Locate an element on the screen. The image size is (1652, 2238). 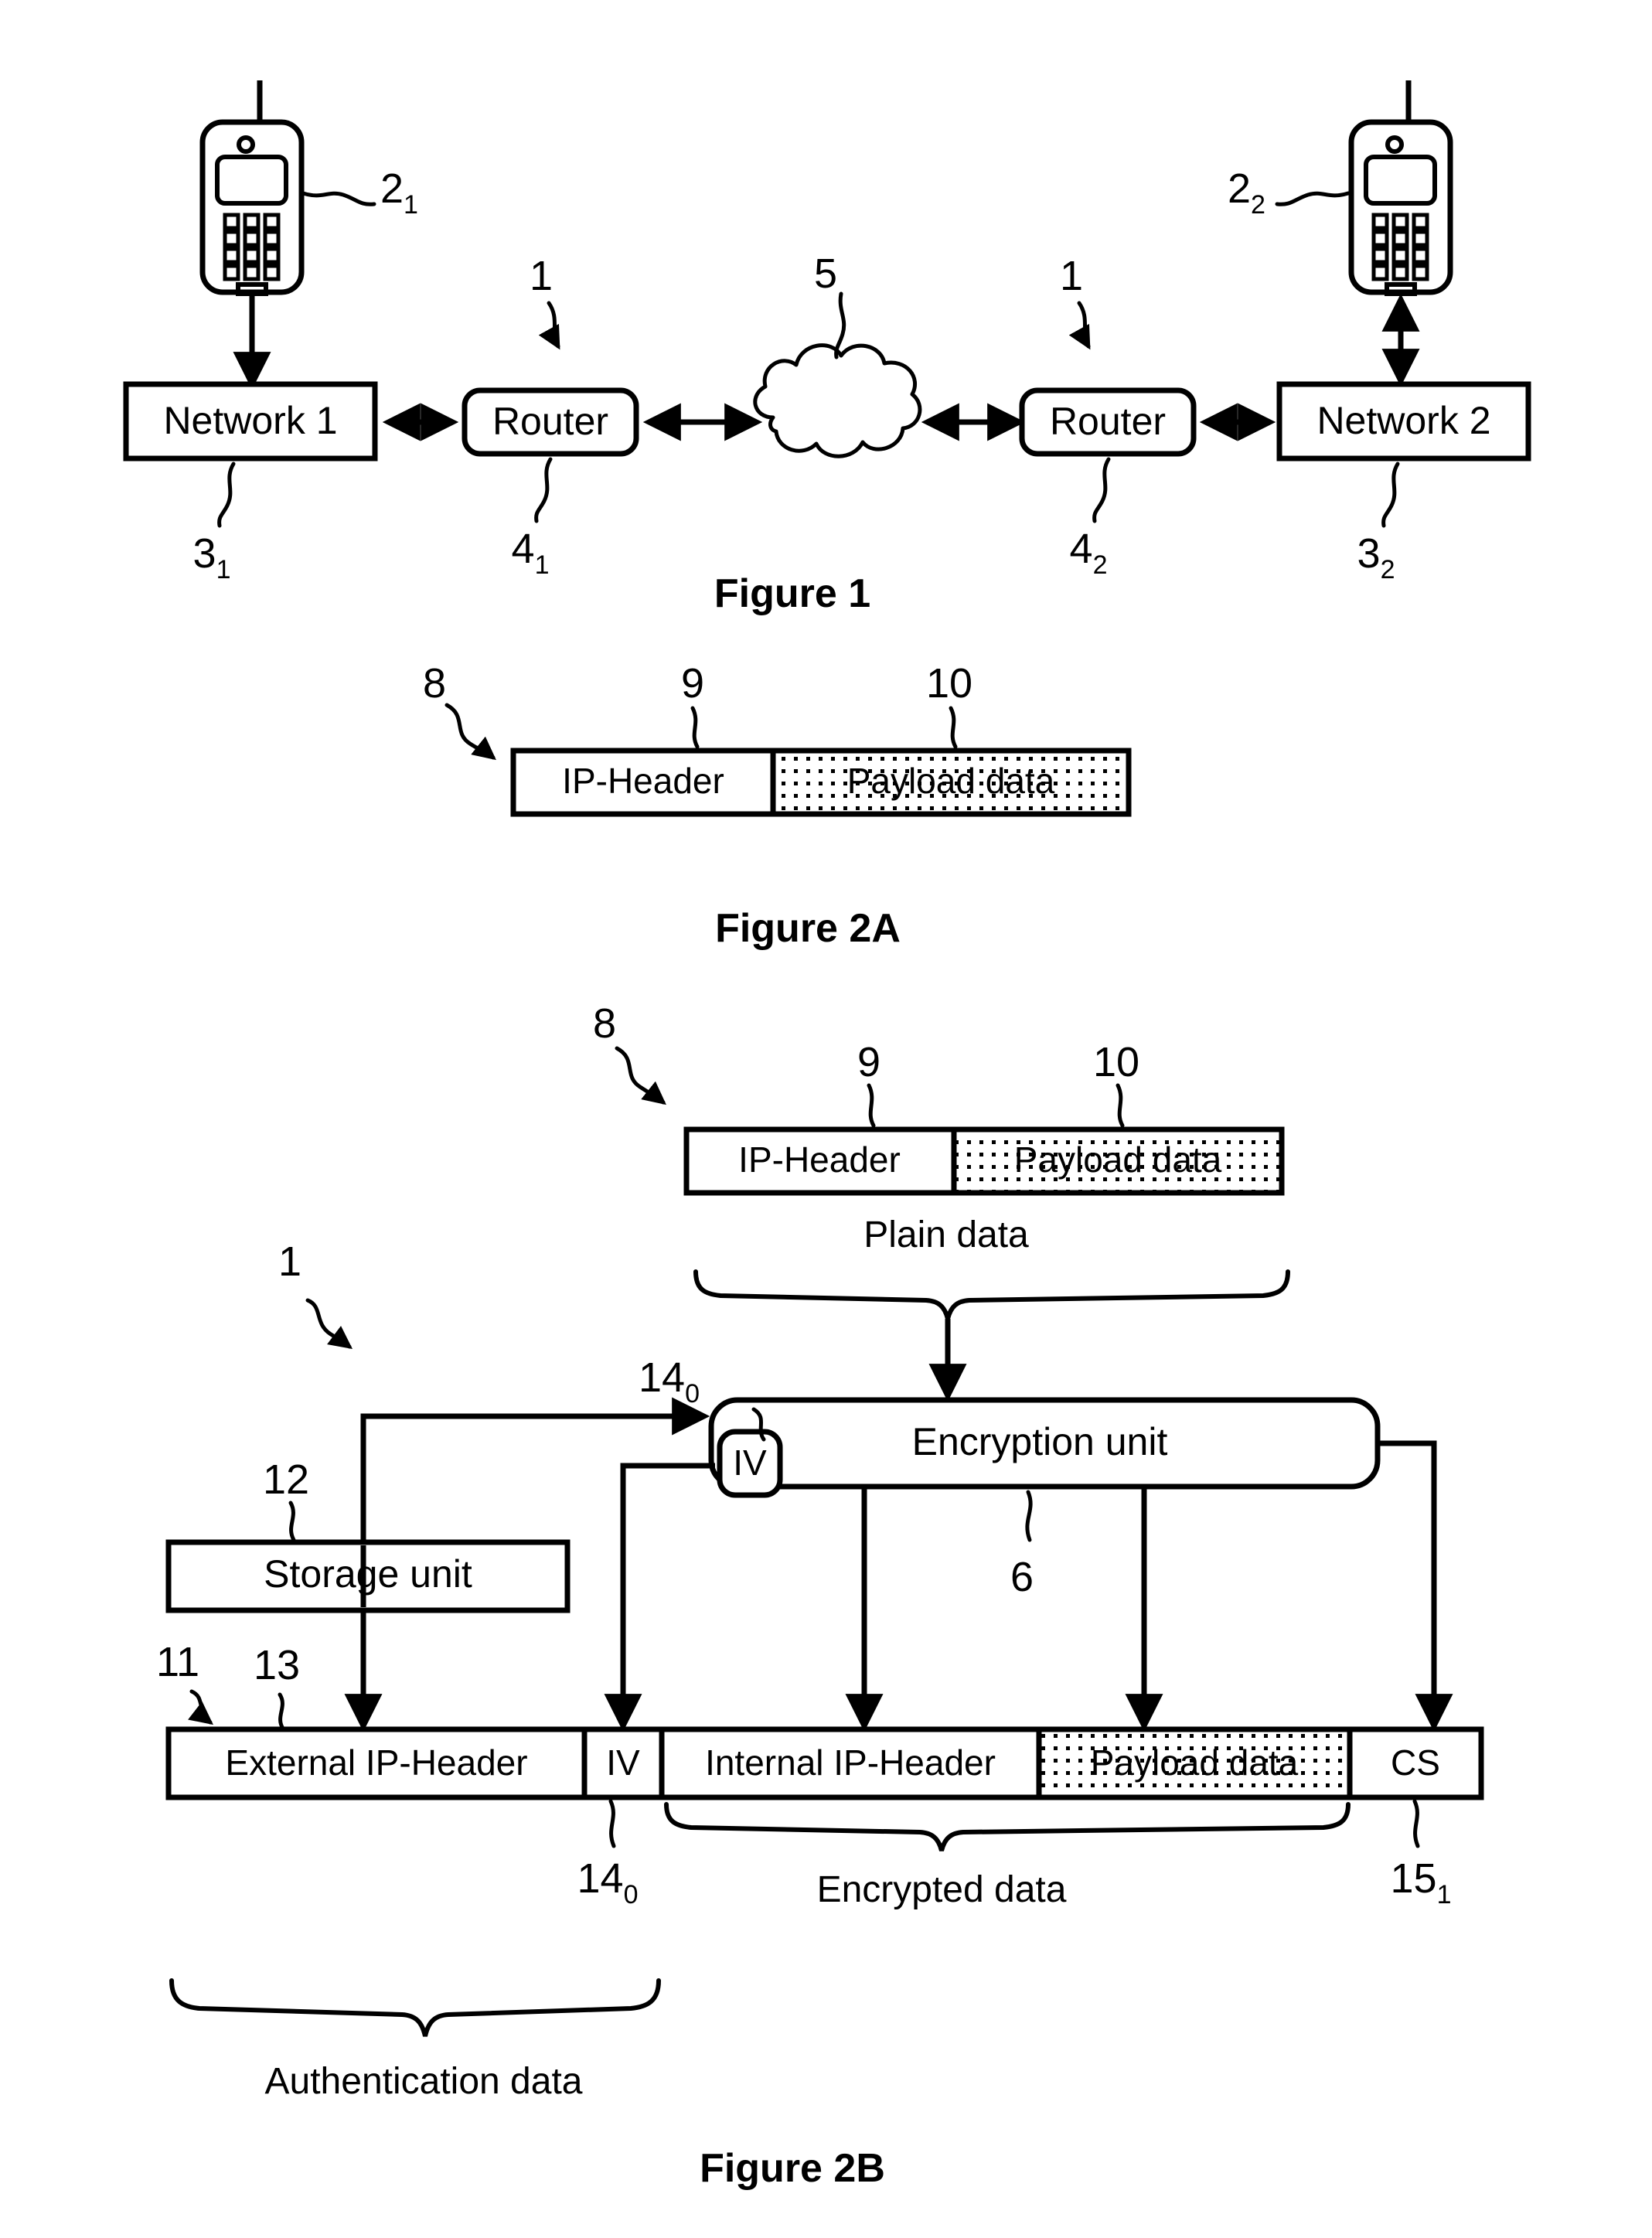
ref-4-1: 41 is located at coordinates (531, 553).